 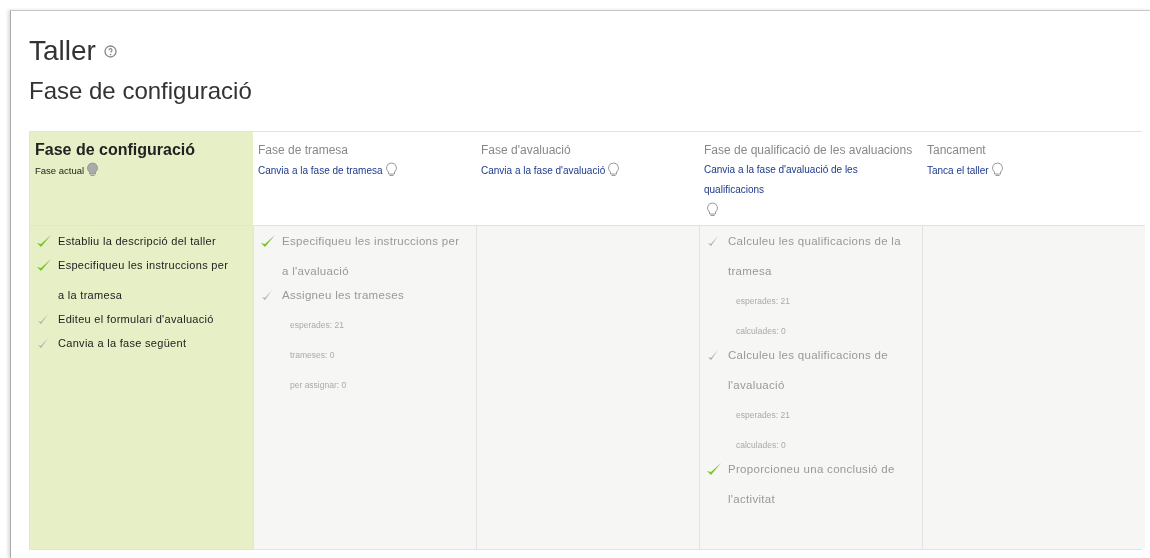 What do you see at coordinates (303, 150) in the screenshot?
I see `phase-title: Fase de tramesa` at bounding box center [303, 150].